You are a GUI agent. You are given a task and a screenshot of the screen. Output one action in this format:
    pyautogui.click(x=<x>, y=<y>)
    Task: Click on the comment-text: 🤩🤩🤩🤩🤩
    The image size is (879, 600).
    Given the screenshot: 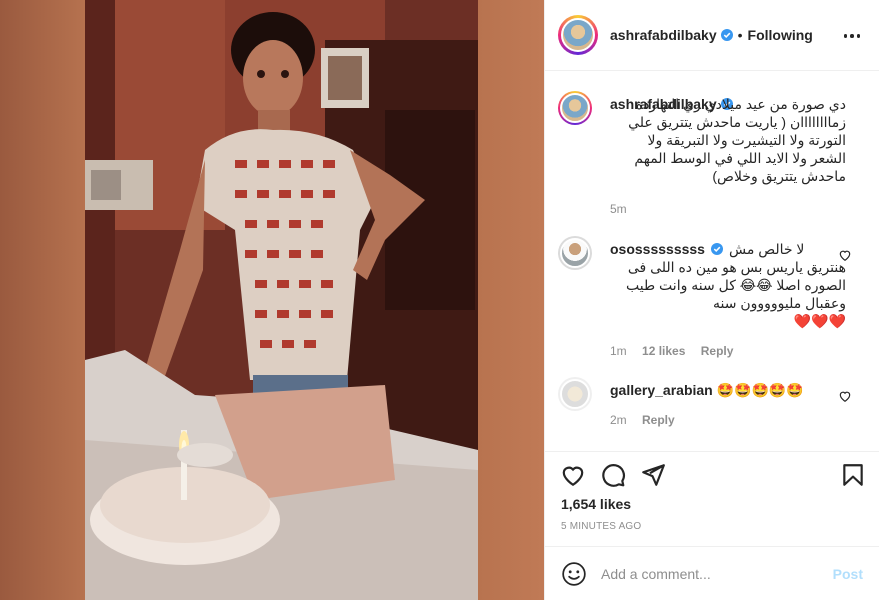 What is the action you would take?
    pyautogui.click(x=760, y=390)
    